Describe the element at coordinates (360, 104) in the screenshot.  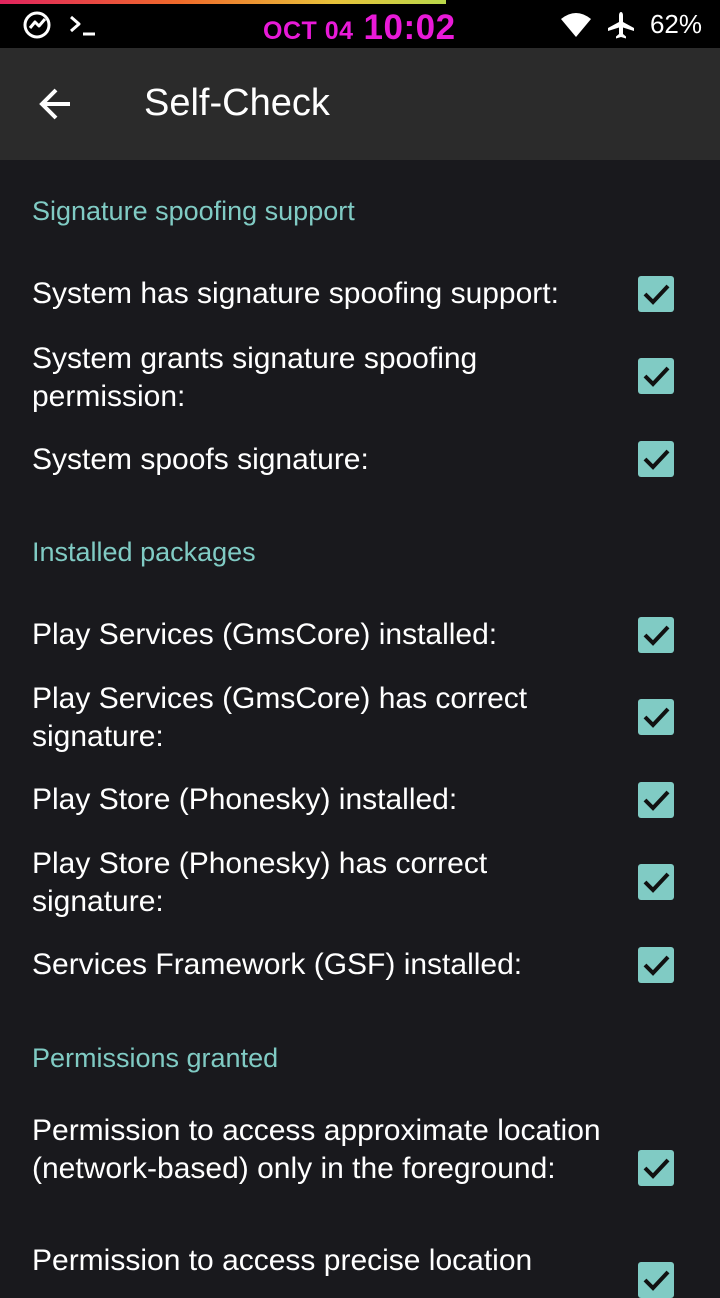
I see `app-bar: Self-Check` at that location.